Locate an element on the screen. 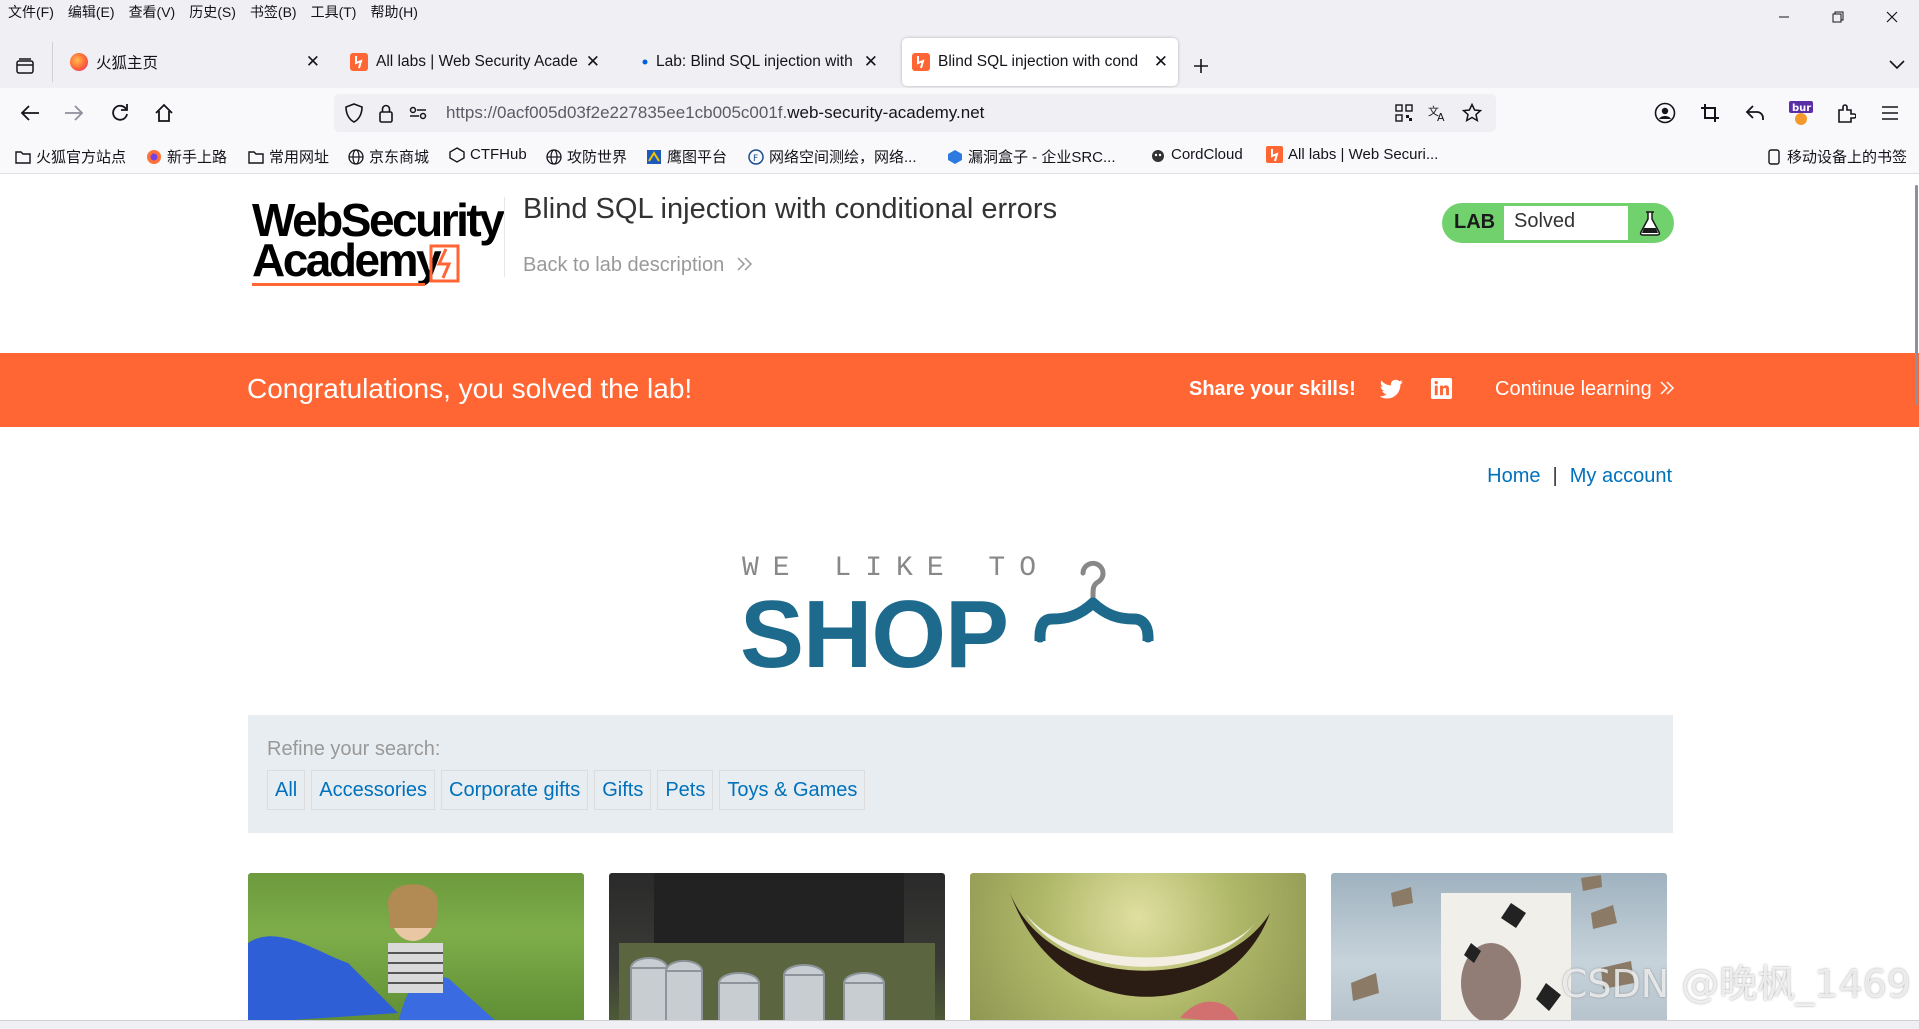 Image resolution: width=1919 pixels, height=1029 pixels. tab-active-lab: Blind SQL injection with cond ✕ is located at coordinates (1040, 62).